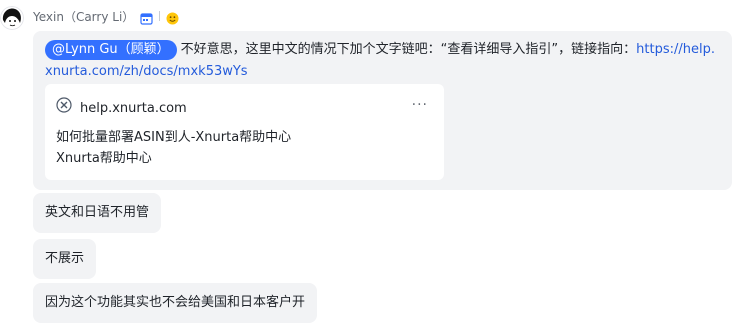  What do you see at coordinates (111, 50) in the screenshot?
I see `mention-tag: @Lynn Gu（顾颖）` at bounding box center [111, 50].